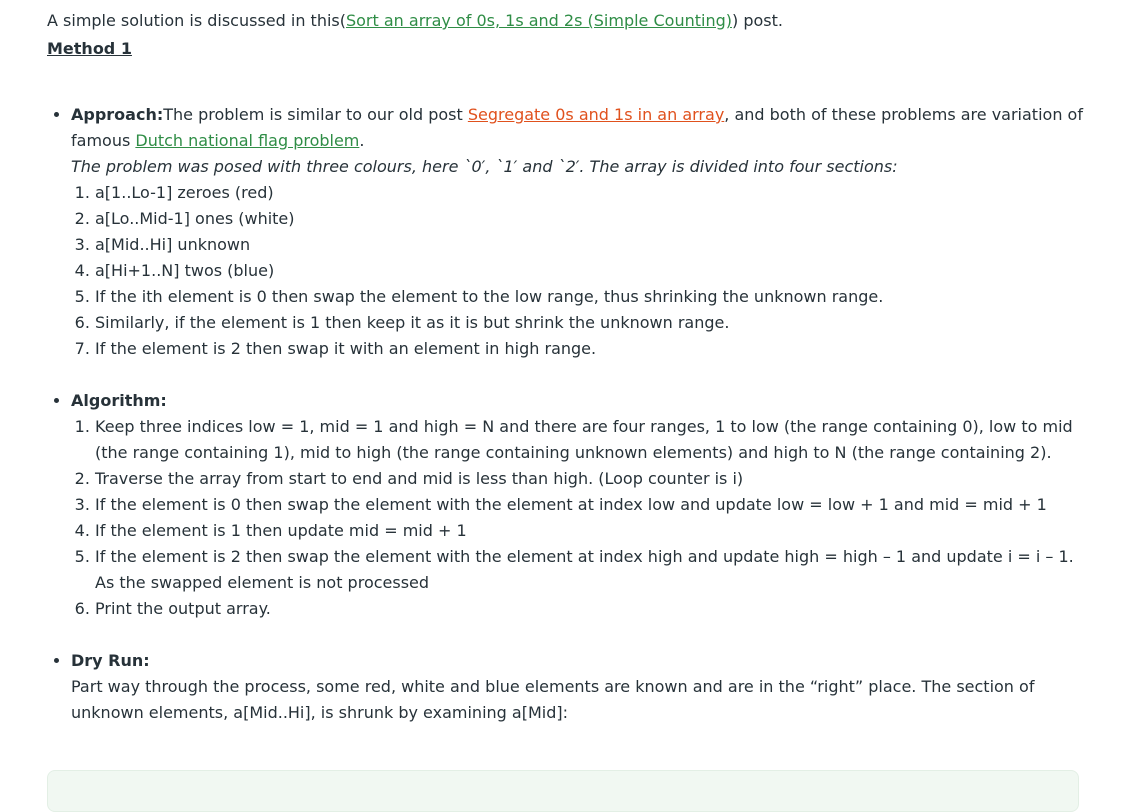 This screenshot has width=1145, height=812. I want to click on dutch-flag-link: Dutch national flag problem, so click(247, 140).